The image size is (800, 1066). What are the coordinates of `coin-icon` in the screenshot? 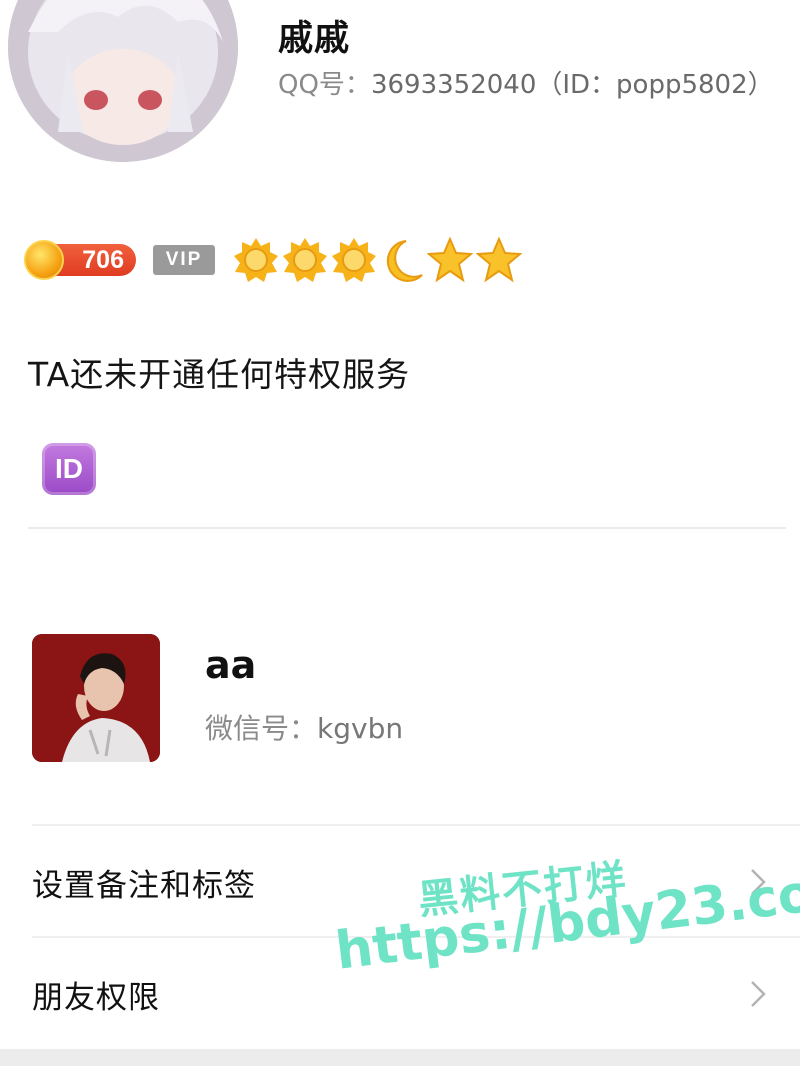 It's located at (44, 260).